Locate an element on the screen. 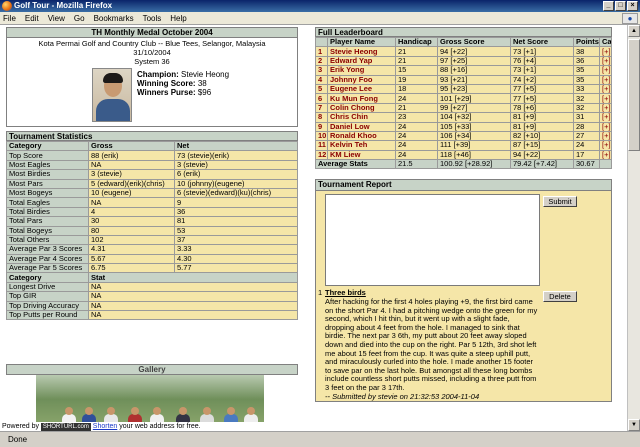 The width and height of the screenshot is (640, 447). competition-title: TH Monthly Medal October 2004 is located at coordinates (152, 33).